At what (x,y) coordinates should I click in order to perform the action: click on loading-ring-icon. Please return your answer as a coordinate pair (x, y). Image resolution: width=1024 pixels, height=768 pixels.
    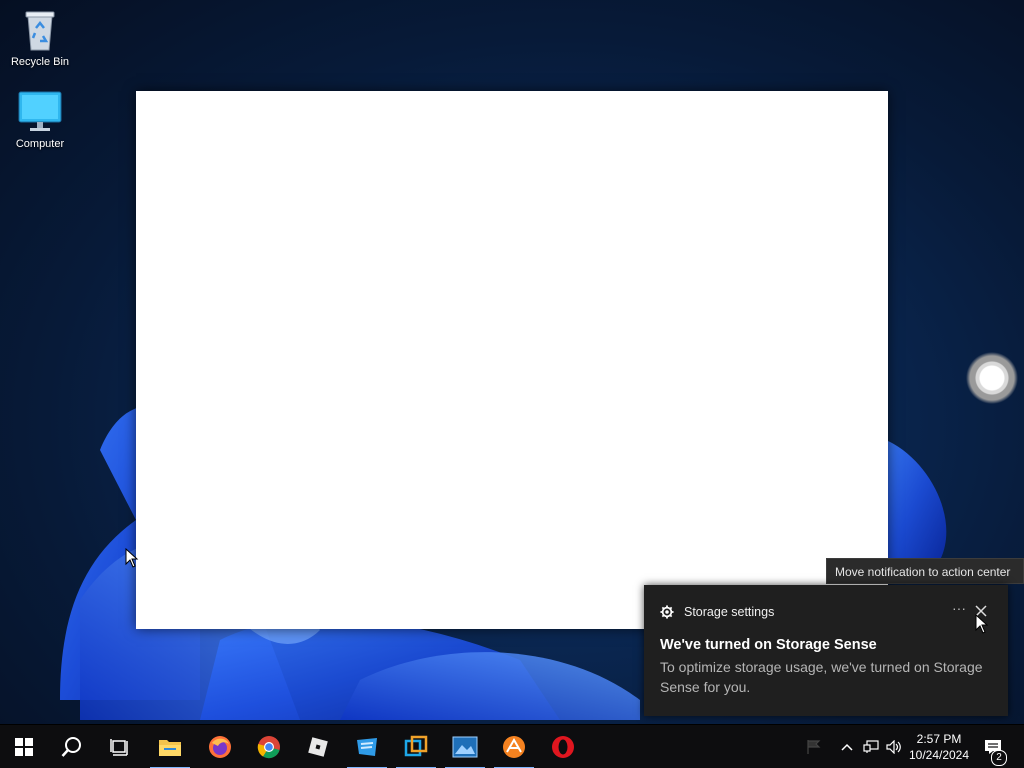
    Looking at the image, I should click on (992, 378).